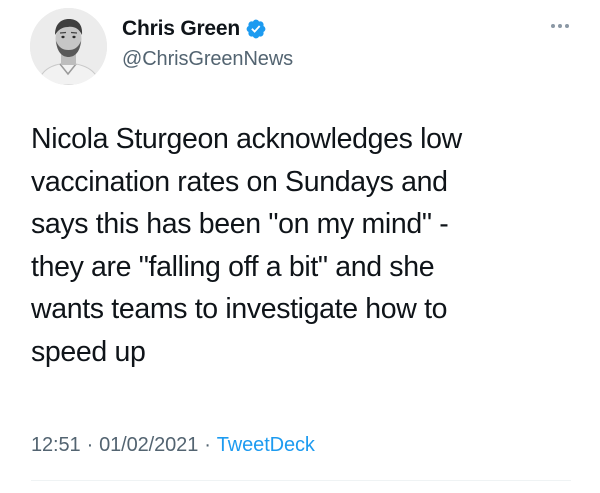  I want to click on author-handle: @ChrisGreenNews, so click(207, 59).